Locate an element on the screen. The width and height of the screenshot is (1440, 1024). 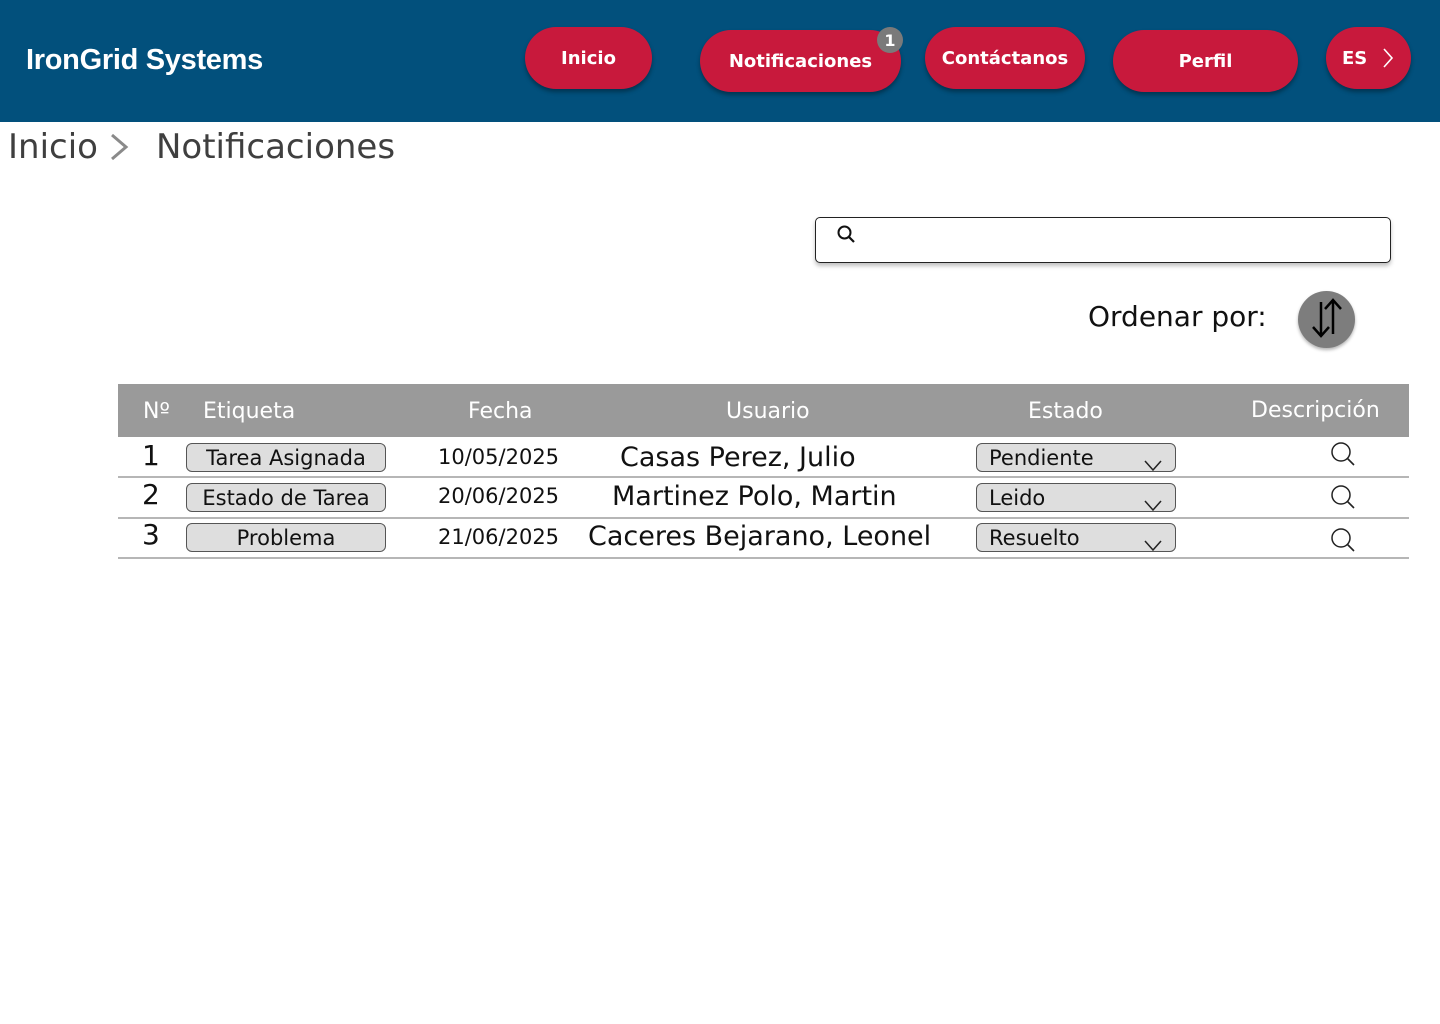
row-date: 10/05/2025 is located at coordinates (499, 457).